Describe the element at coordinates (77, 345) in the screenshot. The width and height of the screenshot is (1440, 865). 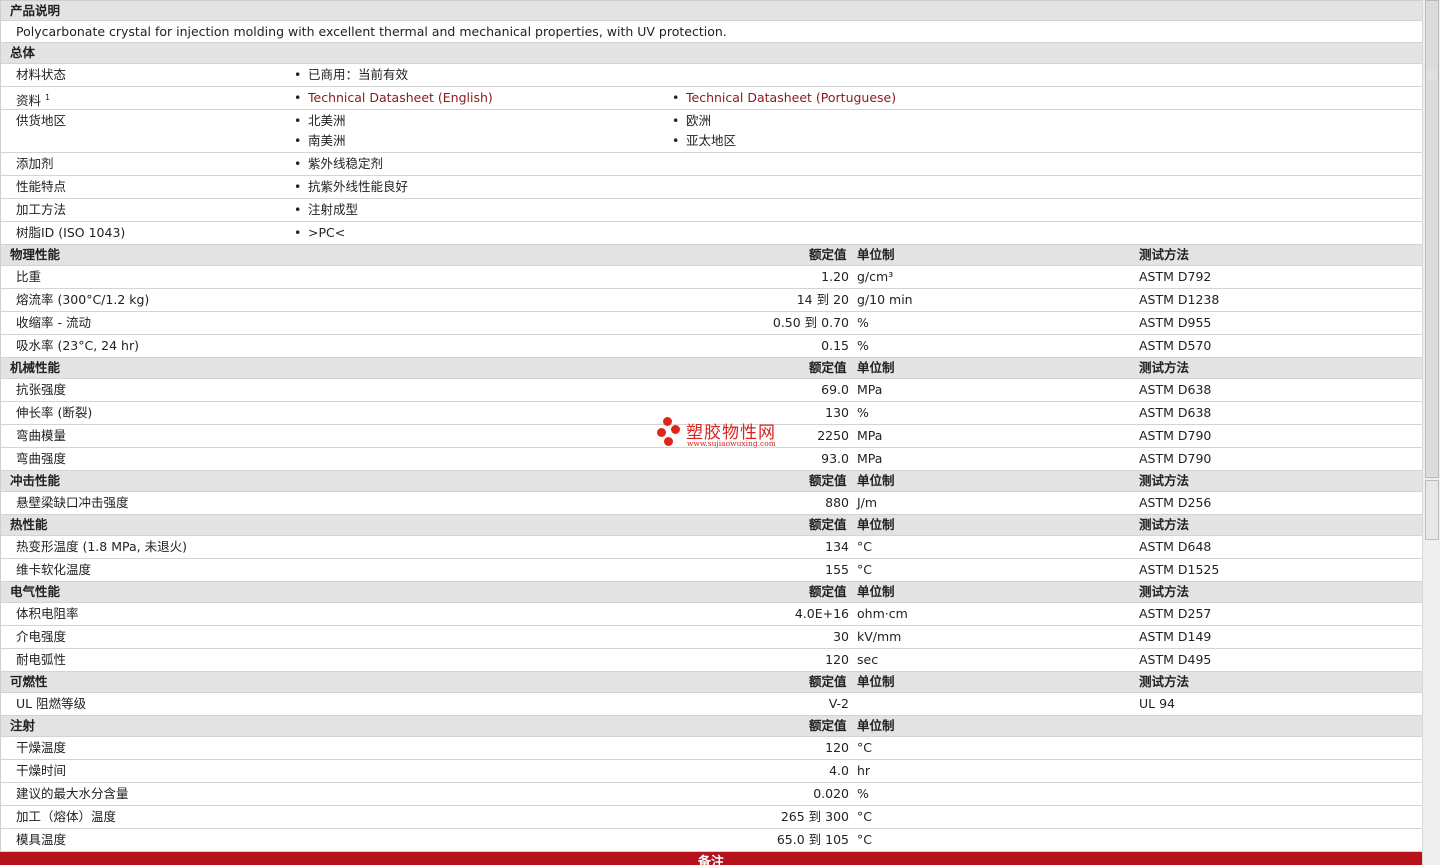
I see `property-label: 吸水率 (23°C, 24 hr)` at that location.